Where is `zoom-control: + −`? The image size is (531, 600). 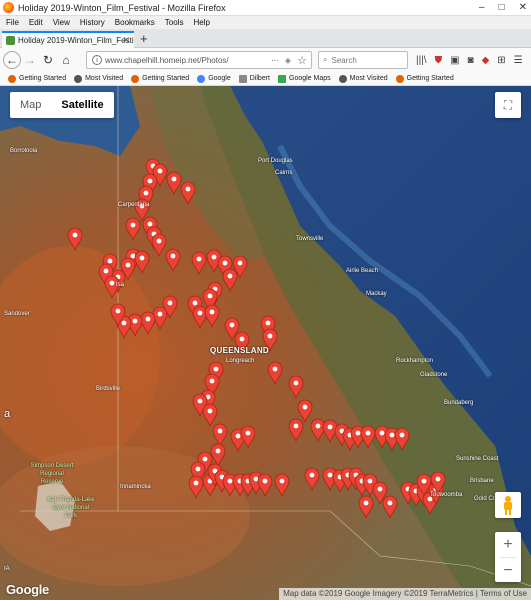
zoom-control: + − is located at coordinates (508, 557).